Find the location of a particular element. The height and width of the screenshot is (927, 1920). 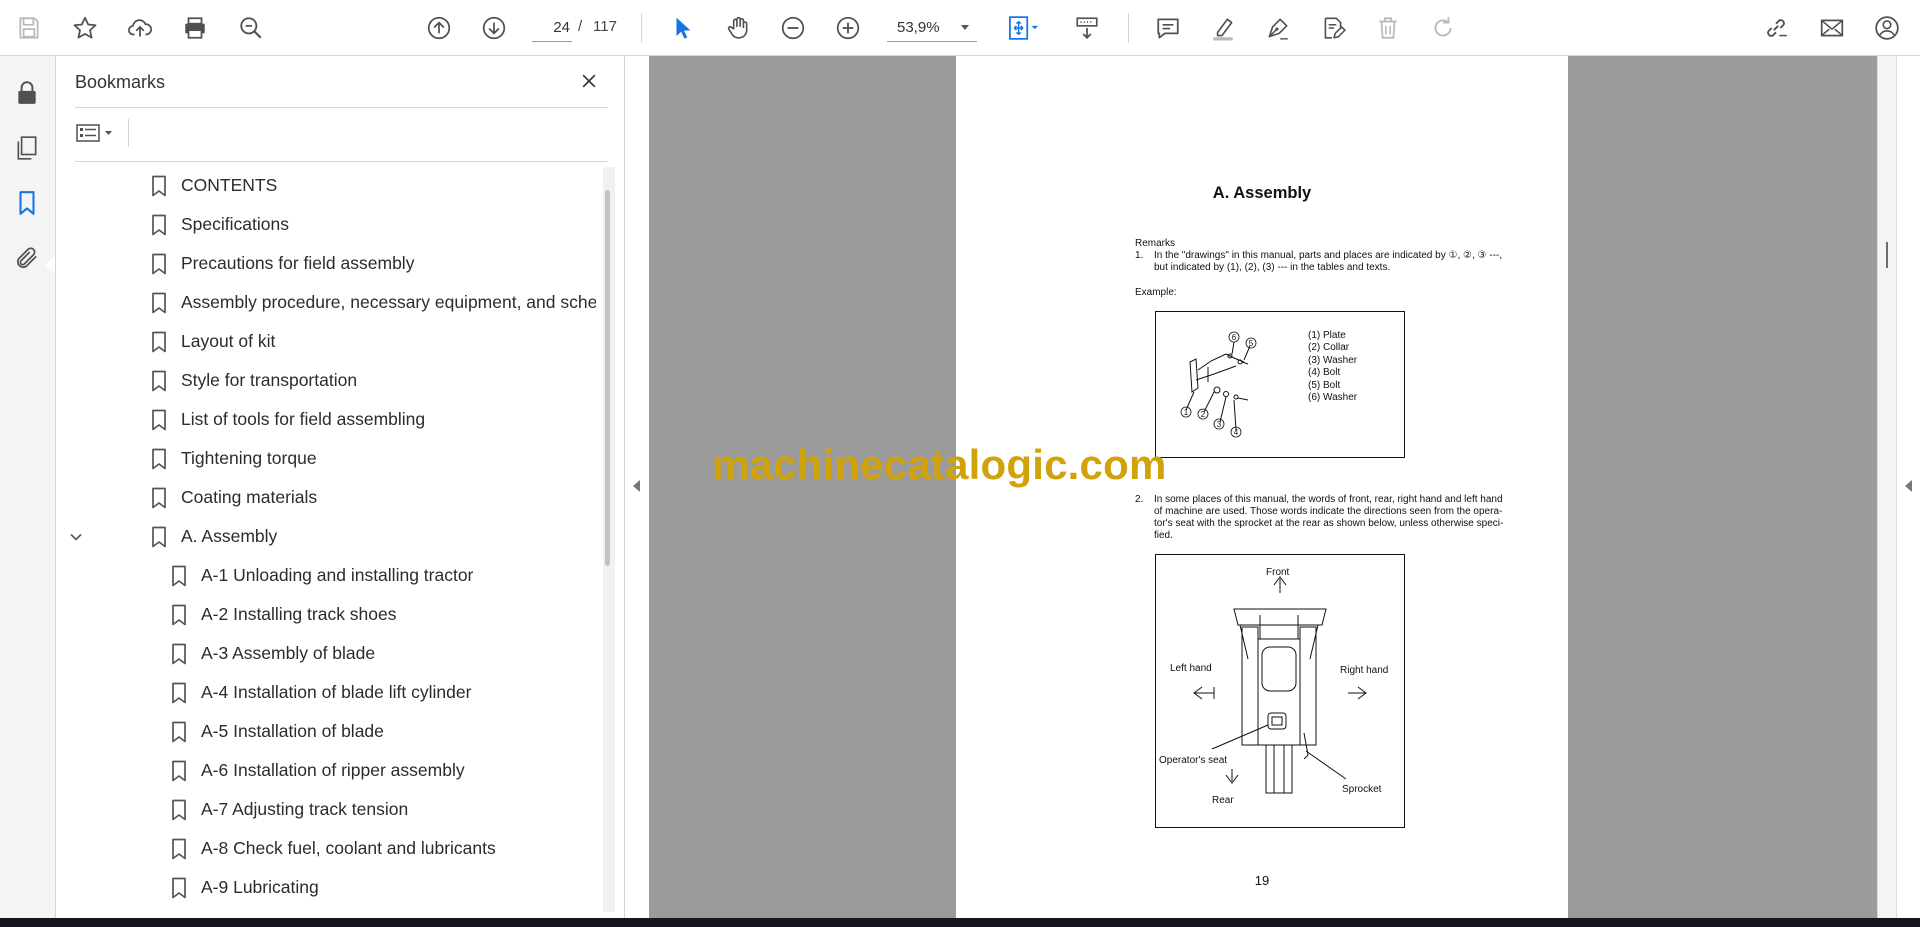

expand-right-pane-arrow-icon is located at coordinates (1908, 486).